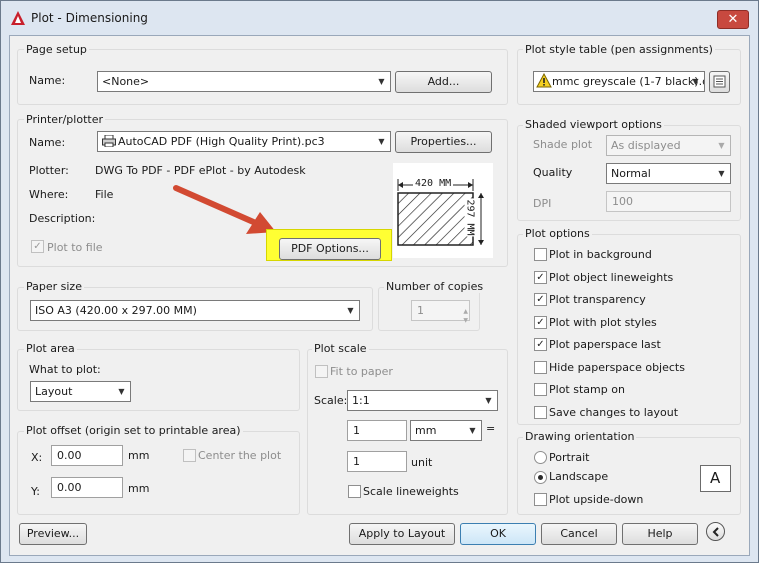 The height and width of the screenshot is (563, 759). What do you see at coordinates (628, 81) in the screenshot?
I see `plot-style-value: mmc greyscale (1-7 black).c` at bounding box center [628, 81].